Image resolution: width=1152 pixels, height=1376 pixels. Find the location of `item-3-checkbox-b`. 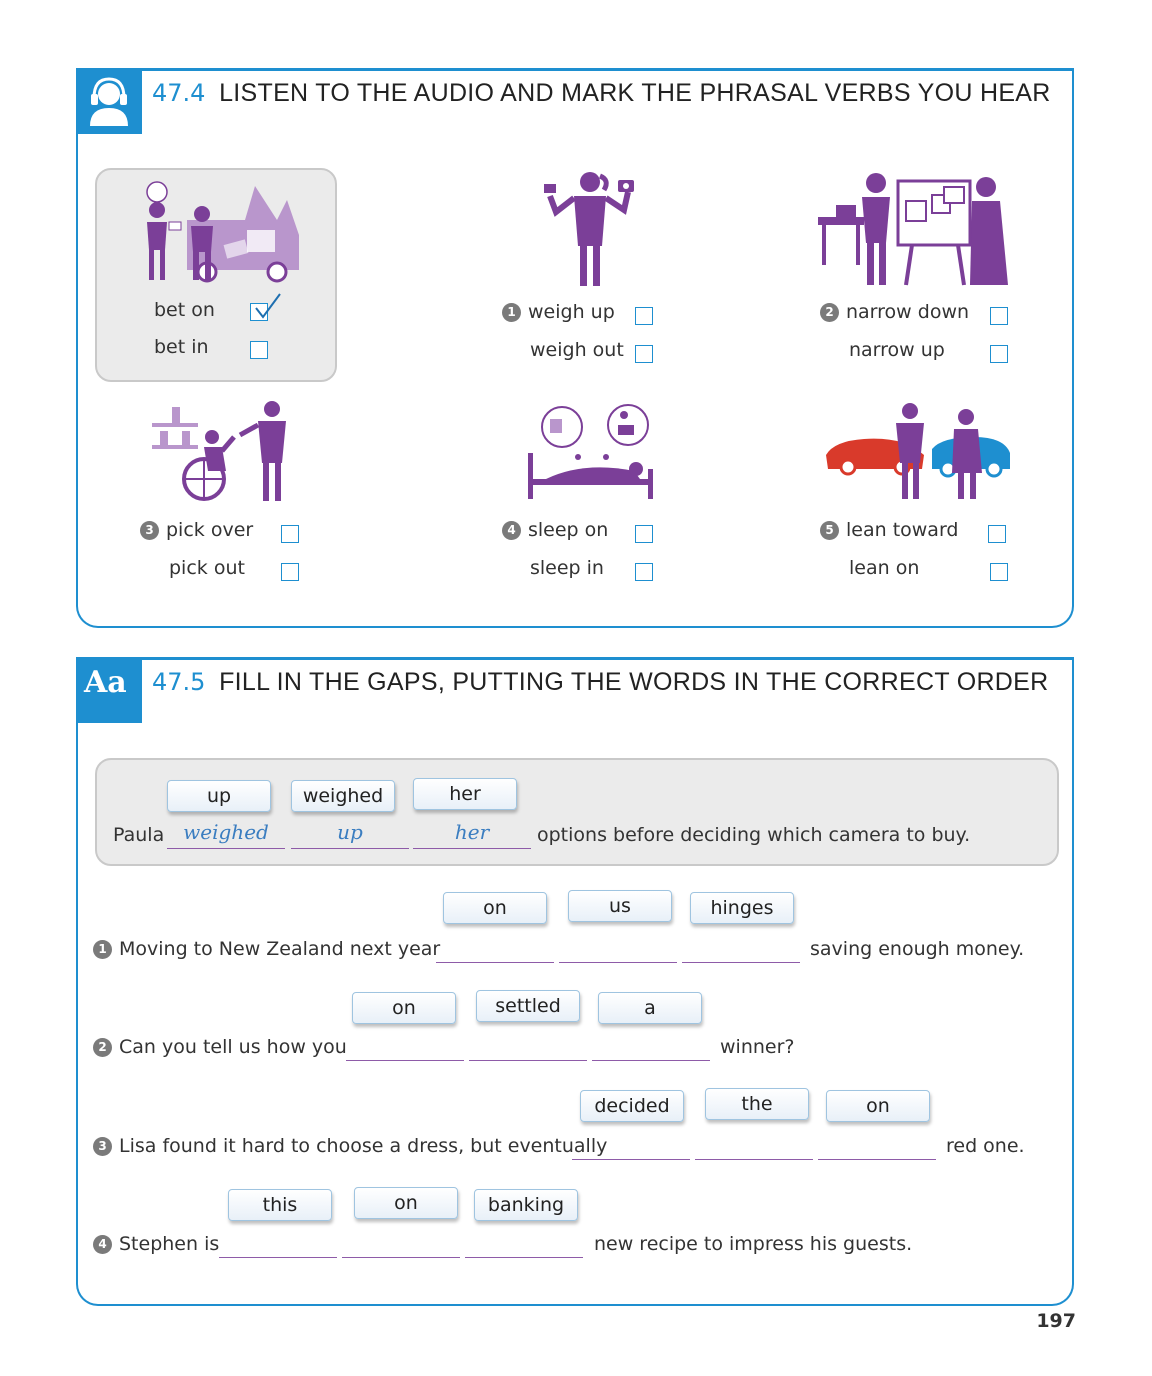

item-3-checkbox-b is located at coordinates (290, 572).